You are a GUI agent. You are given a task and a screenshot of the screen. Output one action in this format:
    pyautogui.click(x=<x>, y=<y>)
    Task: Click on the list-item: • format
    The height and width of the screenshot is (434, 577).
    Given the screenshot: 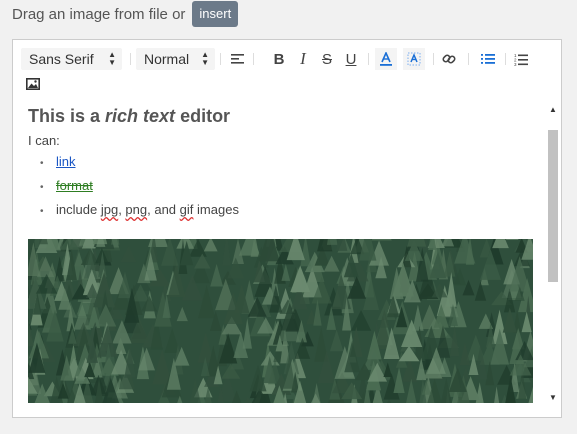 What is the action you would take?
    pyautogui.click(x=66, y=185)
    